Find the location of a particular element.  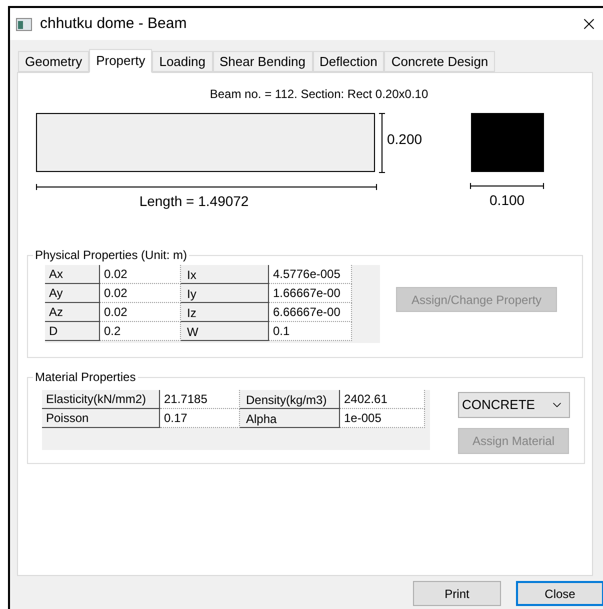

dialog-button: Print is located at coordinates (457, 593).